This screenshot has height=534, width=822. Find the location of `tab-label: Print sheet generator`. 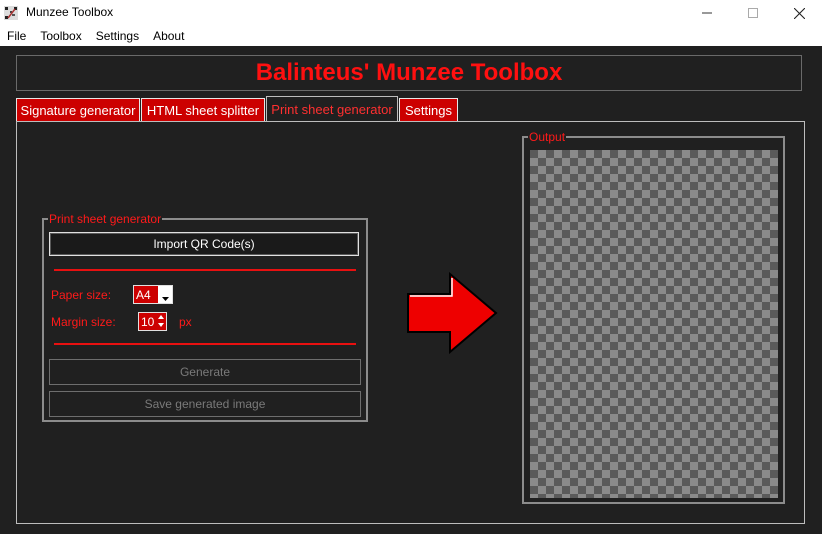

tab-label: Print sheet generator is located at coordinates (332, 109).